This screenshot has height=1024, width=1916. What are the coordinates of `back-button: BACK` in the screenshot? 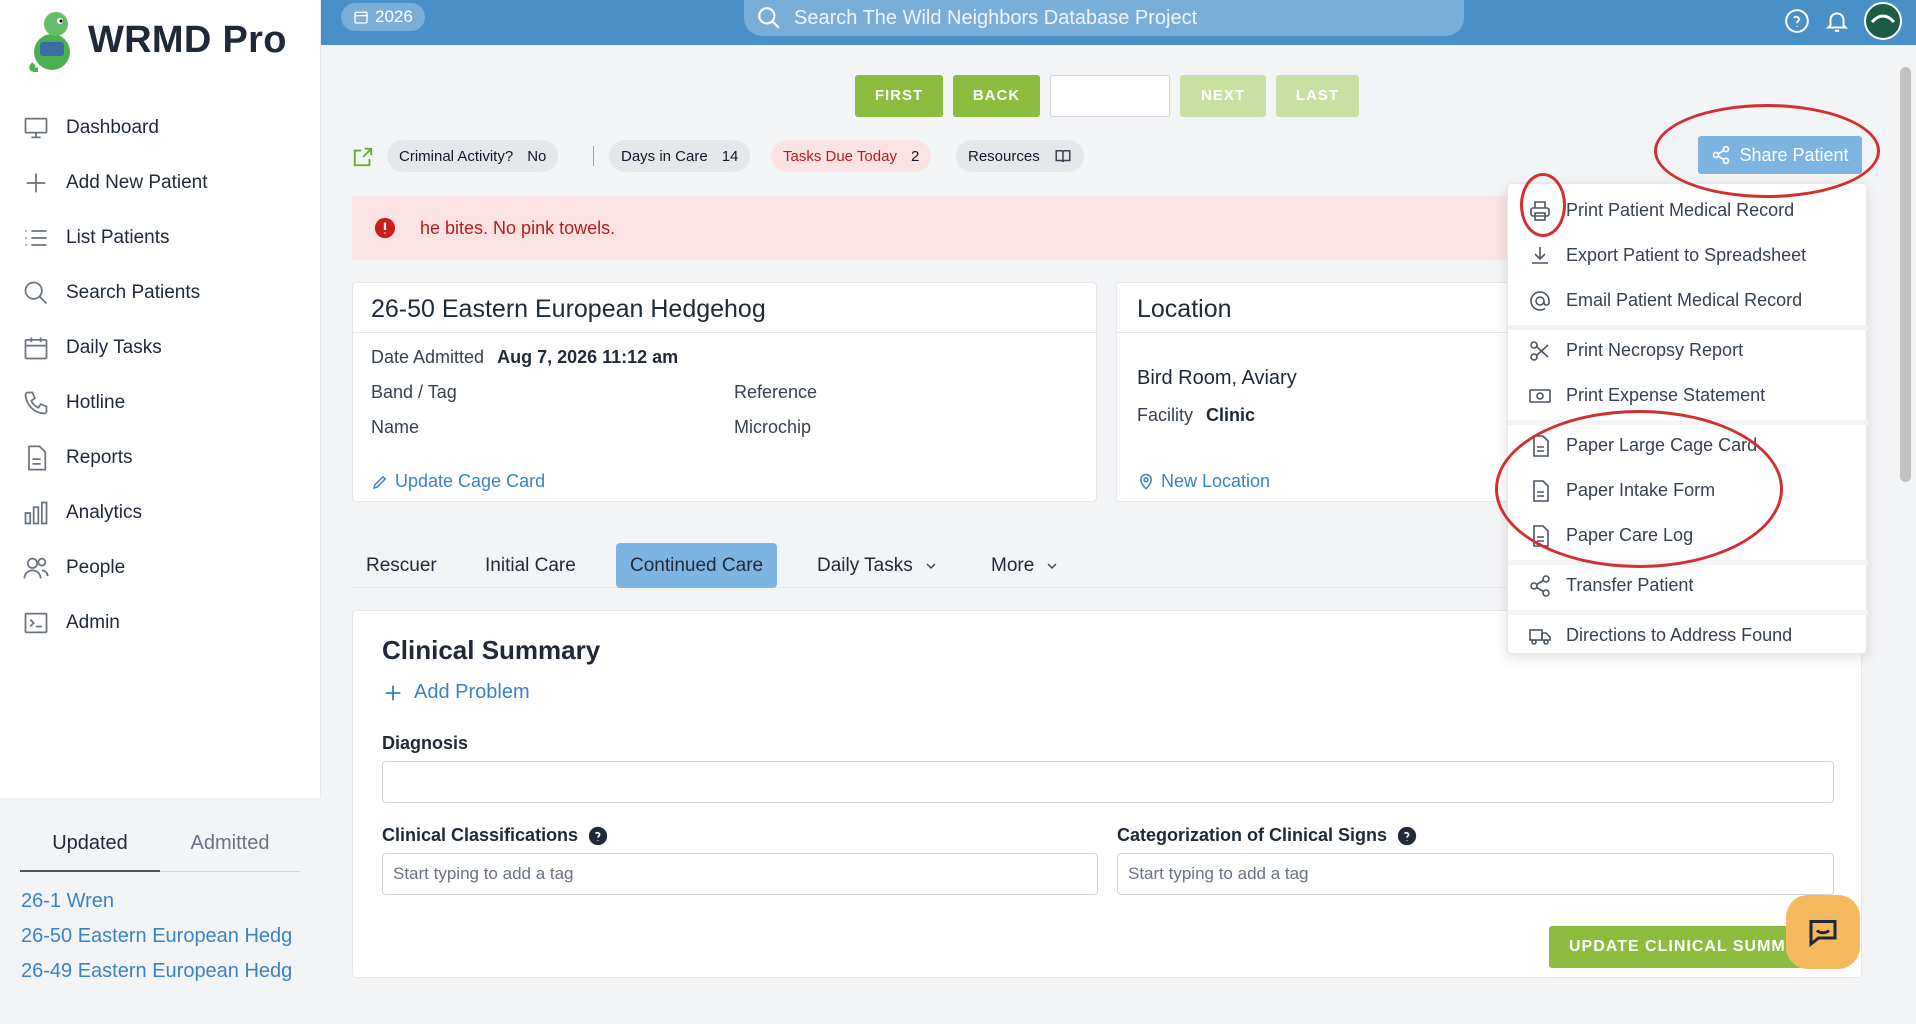 It's located at (996, 96).